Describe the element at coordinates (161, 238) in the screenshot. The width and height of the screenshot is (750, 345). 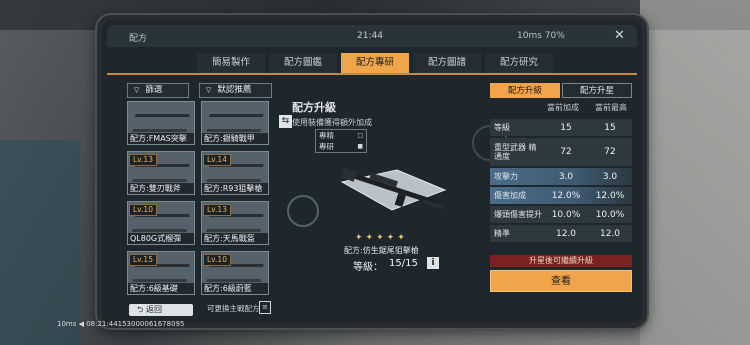
I see `recipe-name: QL80G式榴彈` at that location.